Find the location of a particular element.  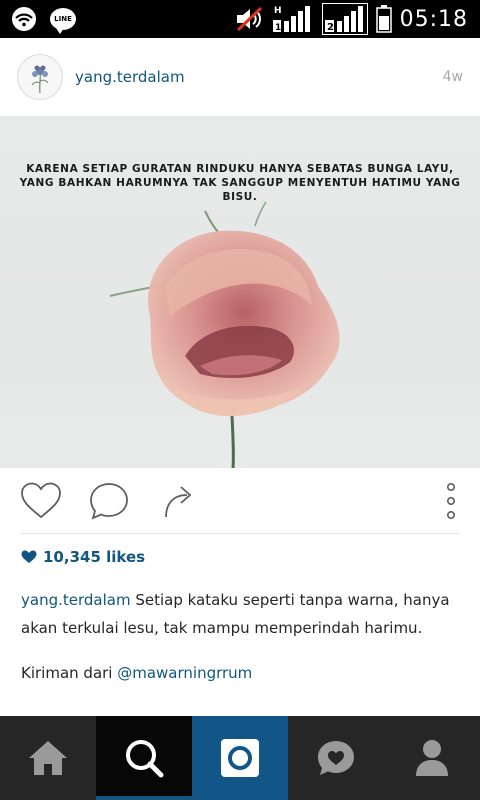

clock: 05:18 is located at coordinates (433, 19).